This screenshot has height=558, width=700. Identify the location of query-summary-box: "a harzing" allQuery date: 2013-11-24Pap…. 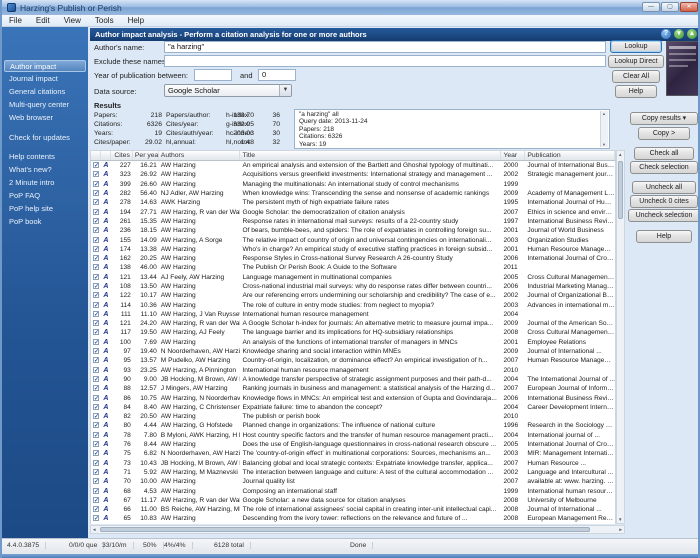
(452, 129).